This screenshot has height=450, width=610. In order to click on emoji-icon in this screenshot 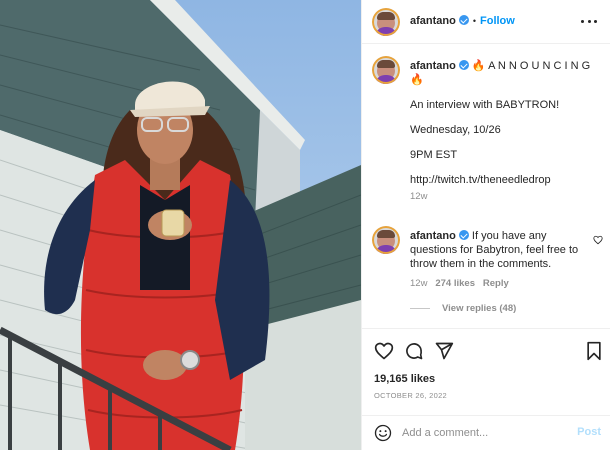, I will do `click(383, 433)`.